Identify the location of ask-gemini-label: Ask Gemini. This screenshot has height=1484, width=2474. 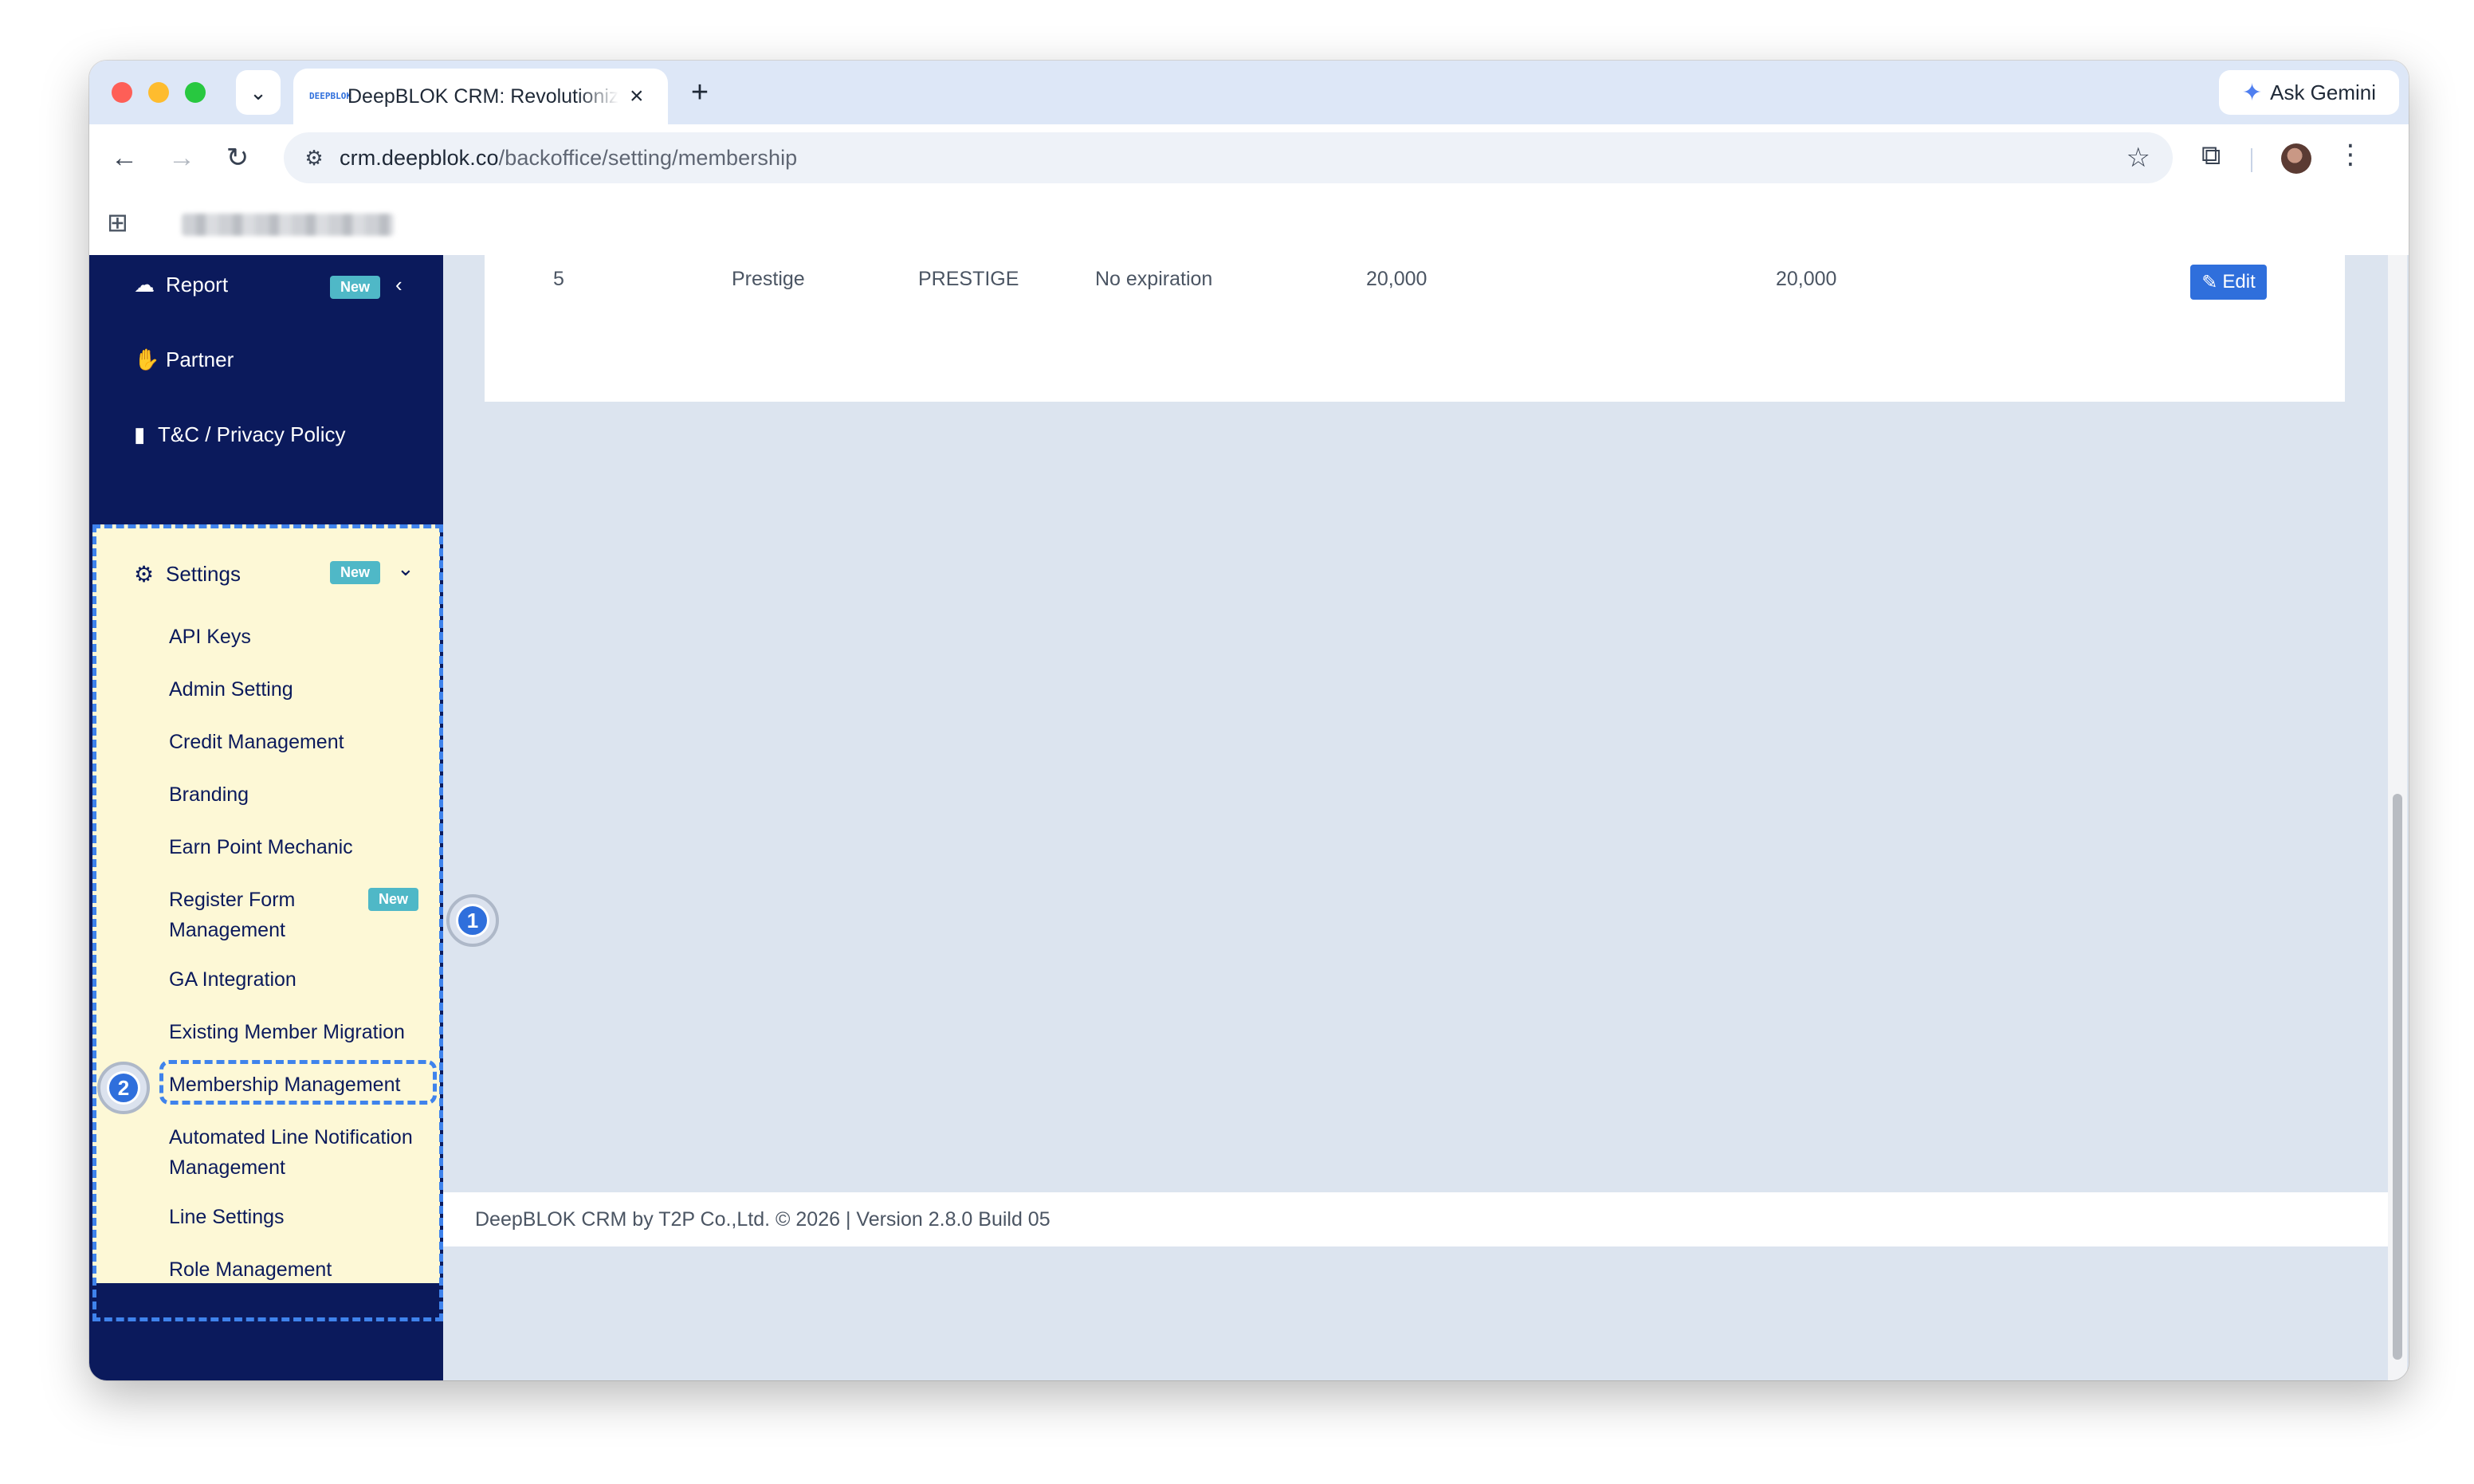
(2324, 92).